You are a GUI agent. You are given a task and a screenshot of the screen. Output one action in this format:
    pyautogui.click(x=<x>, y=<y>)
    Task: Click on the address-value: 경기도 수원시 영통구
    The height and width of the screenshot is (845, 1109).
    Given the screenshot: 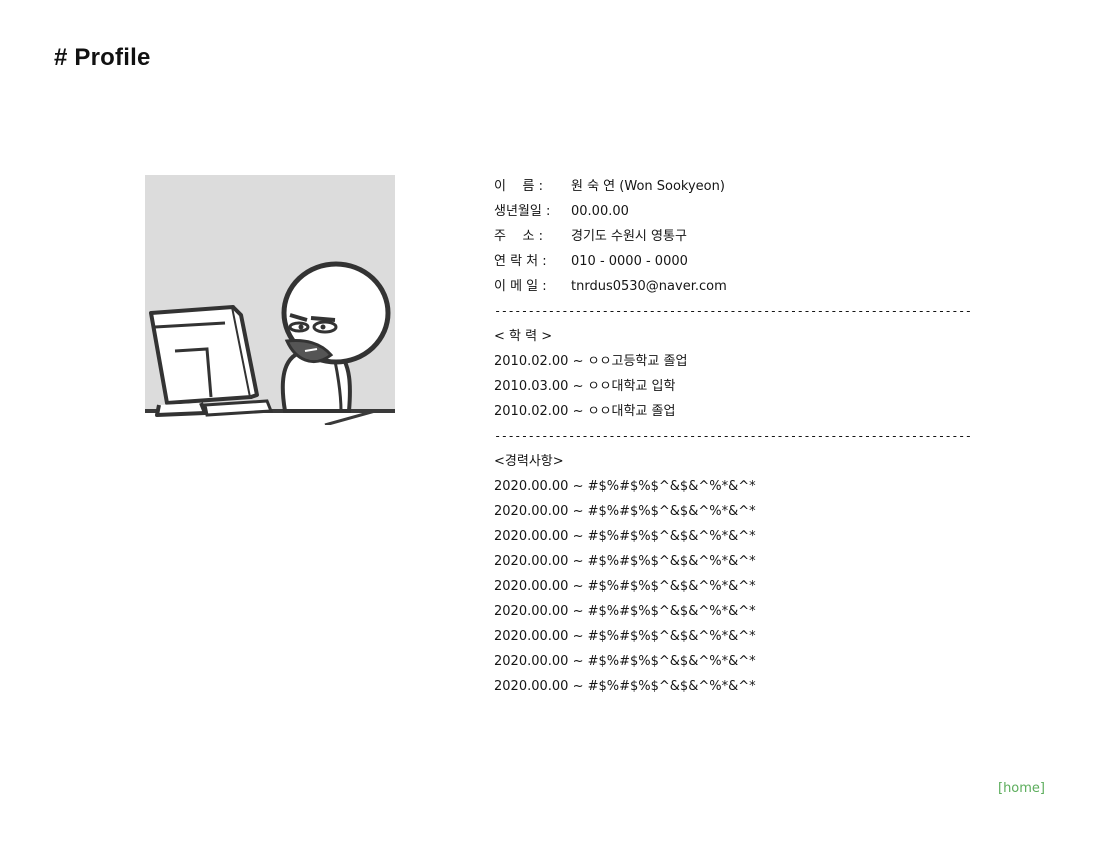 What is the action you would take?
    pyautogui.click(x=629, y=236)
    